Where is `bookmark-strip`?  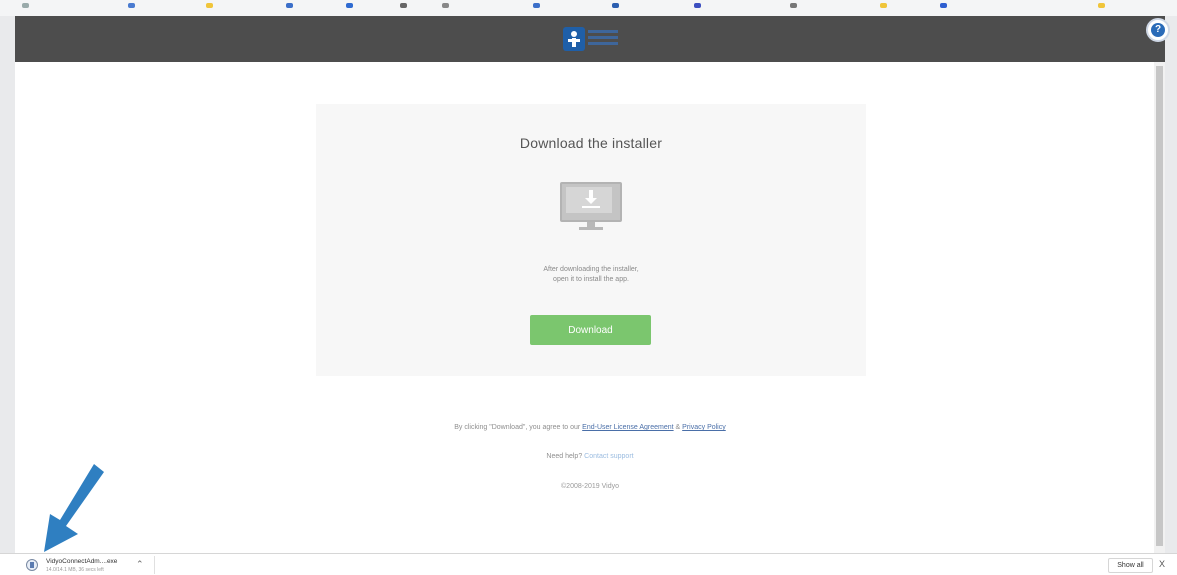 bookmark-strip is located at coordinates (588, 8).